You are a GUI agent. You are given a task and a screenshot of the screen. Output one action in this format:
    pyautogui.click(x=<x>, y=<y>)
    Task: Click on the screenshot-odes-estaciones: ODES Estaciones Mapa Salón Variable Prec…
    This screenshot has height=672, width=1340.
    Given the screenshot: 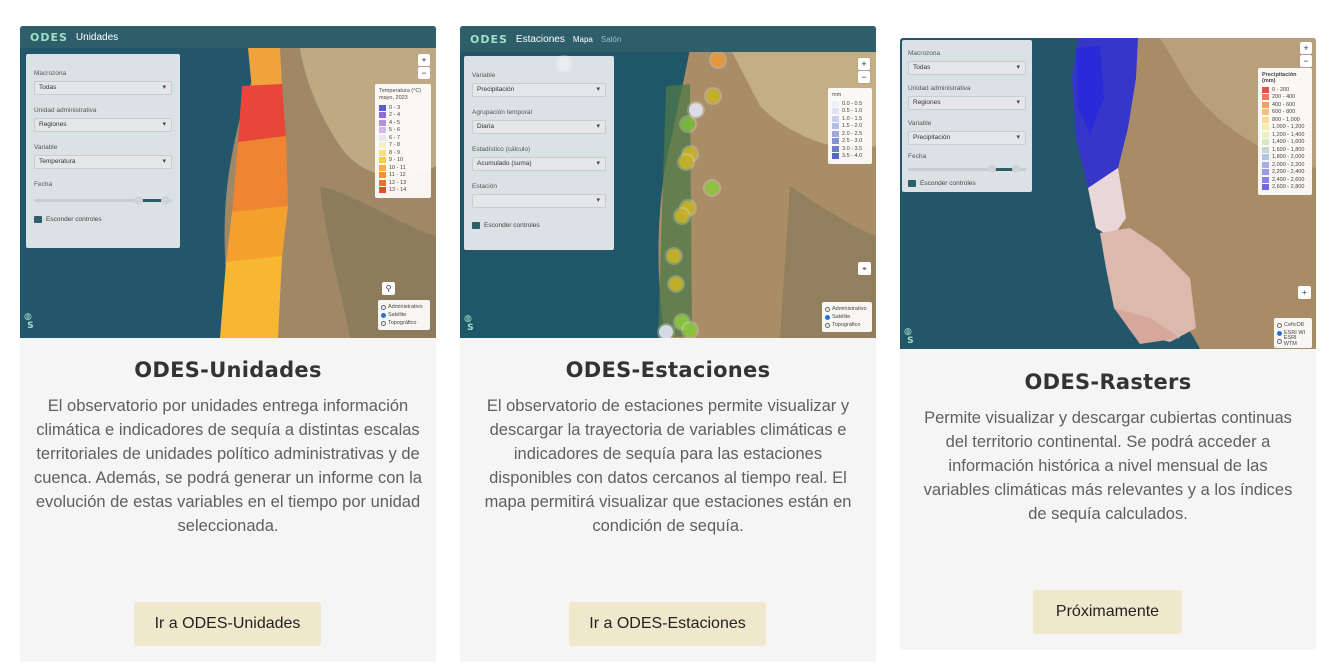 What is the action you would take?
    pyautogui.click(x=668, y=182)
    